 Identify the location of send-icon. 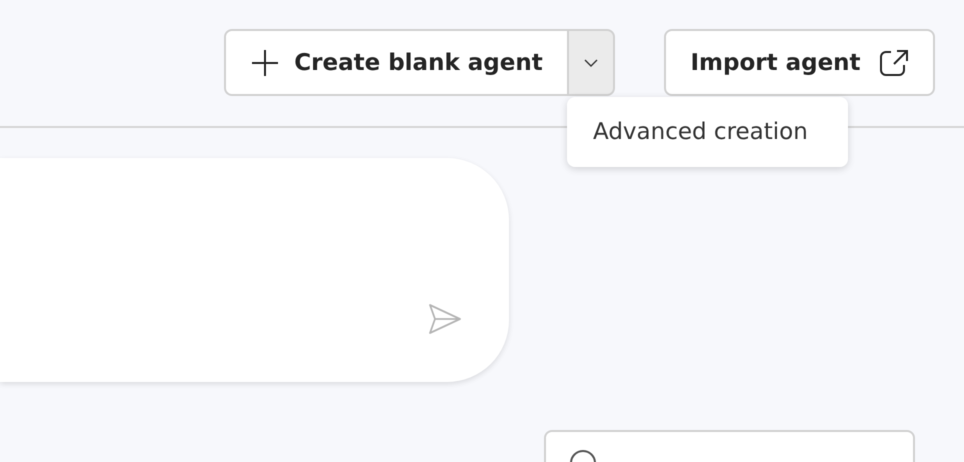
(445, 319).